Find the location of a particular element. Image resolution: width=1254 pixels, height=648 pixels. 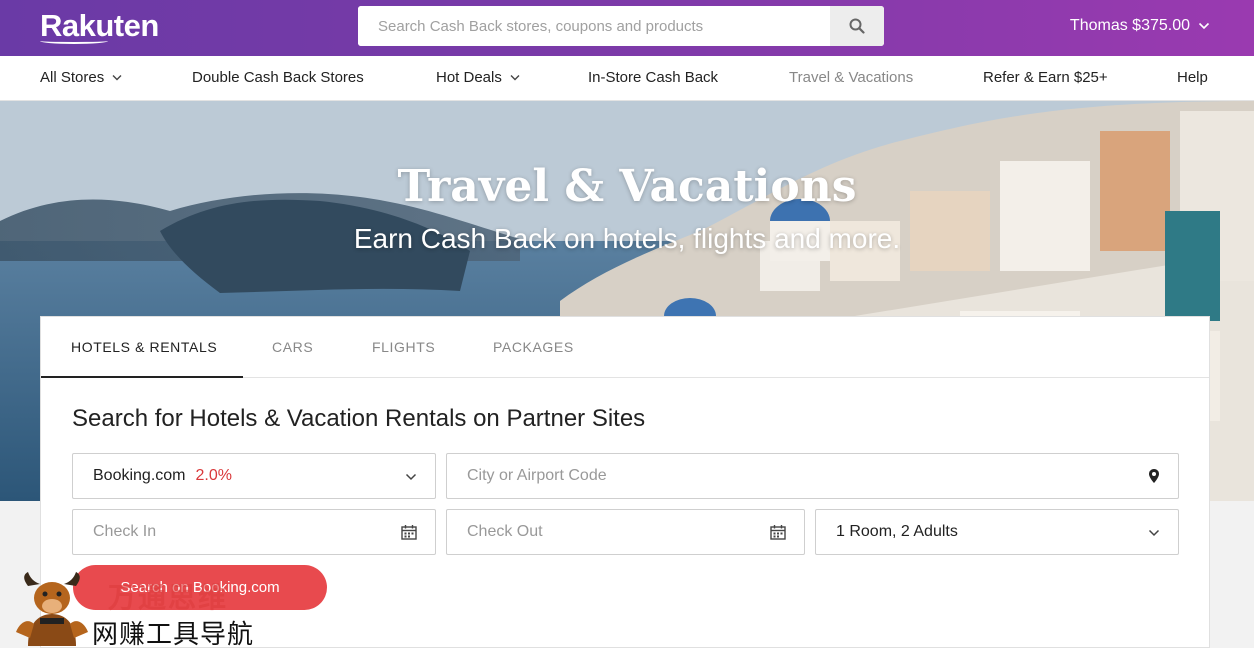

nav-travel-vacations: Travel & Vacations is located at coordinates (851, 77).